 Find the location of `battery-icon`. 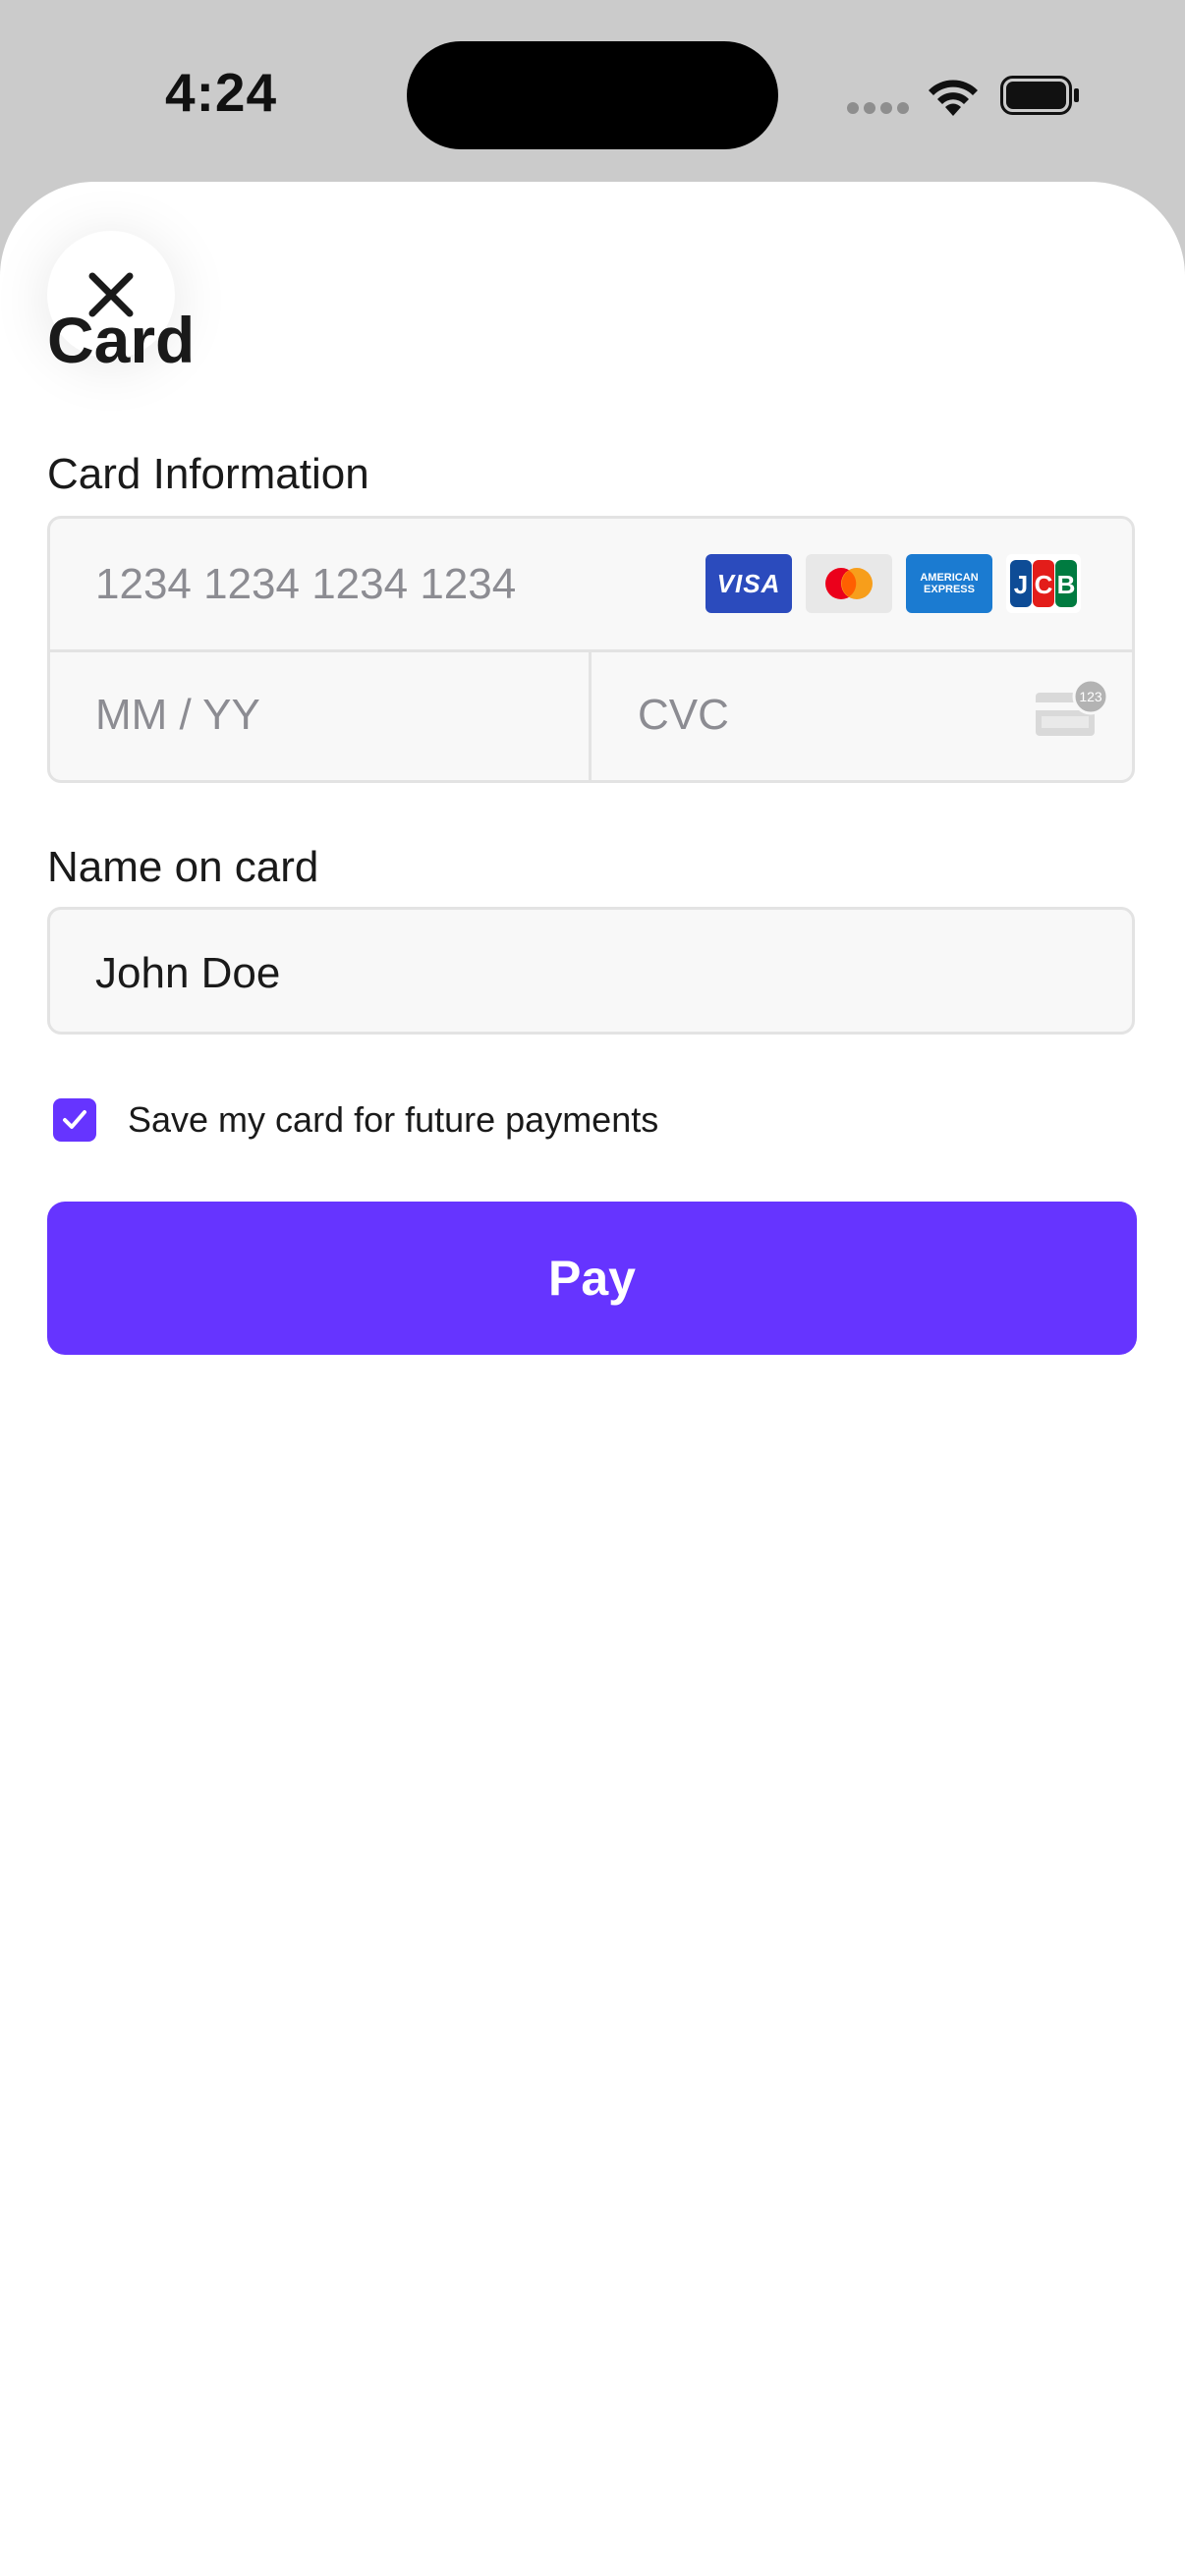

battery-icon is located at coordinates (1040, 95).